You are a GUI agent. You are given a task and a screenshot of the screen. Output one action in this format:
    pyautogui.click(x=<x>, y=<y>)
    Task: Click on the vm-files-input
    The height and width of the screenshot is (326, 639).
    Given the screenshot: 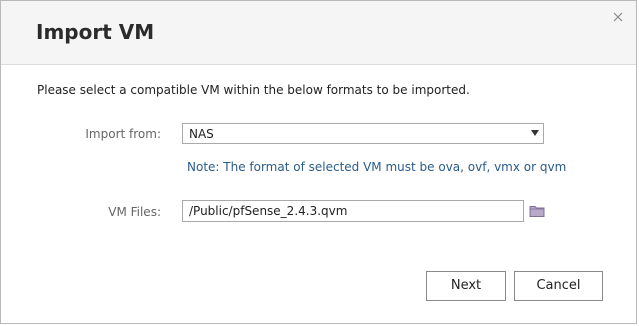 What is the action you would take?
    pyautogui.click(x=353, y=211)
    